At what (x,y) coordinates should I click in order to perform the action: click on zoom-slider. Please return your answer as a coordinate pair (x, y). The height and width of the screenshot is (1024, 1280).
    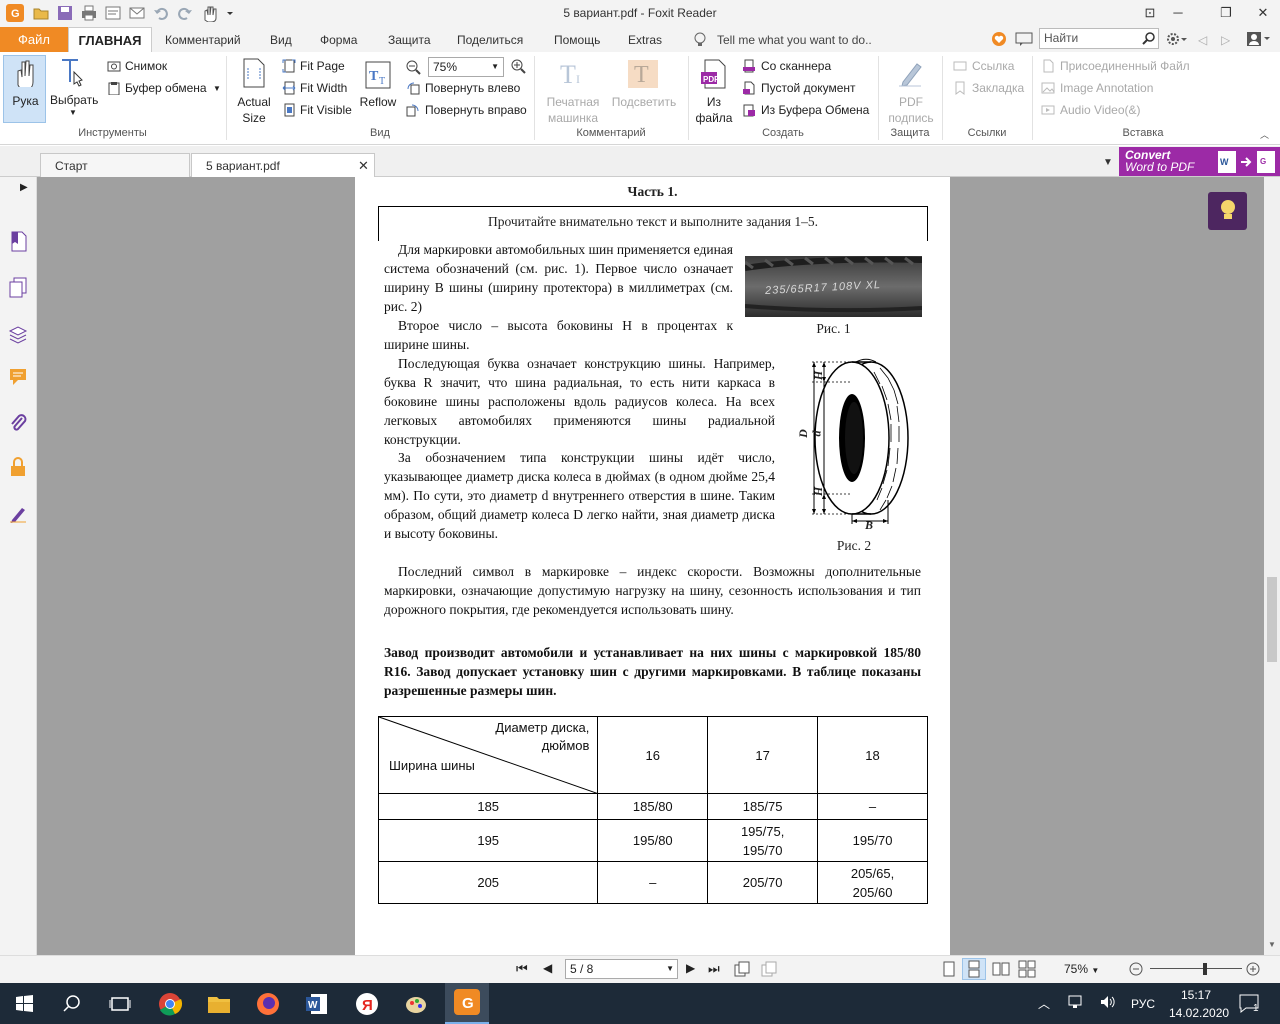
    Looking at the image, I should click on (1196, 969).